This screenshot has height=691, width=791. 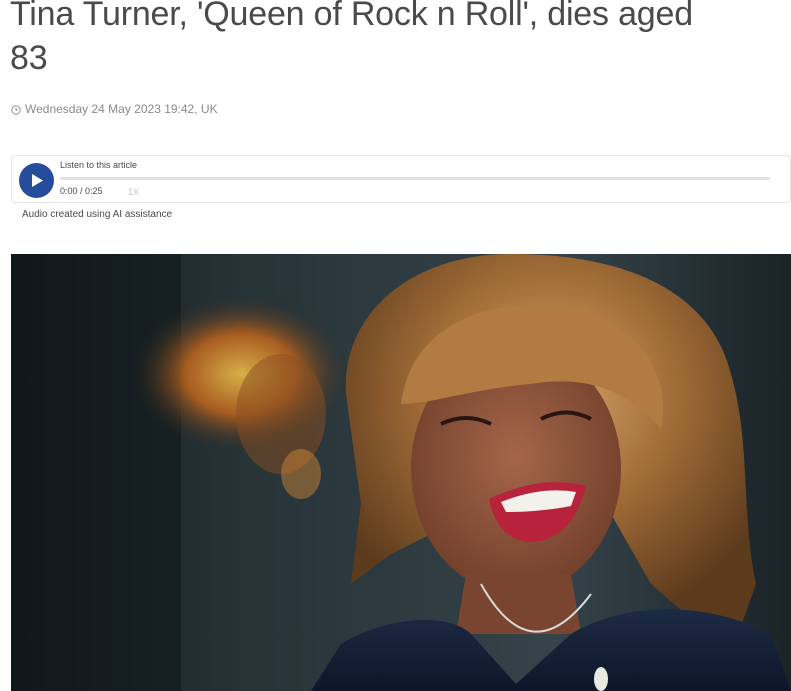 I want to click on audio-player: Listen to this article 0:00 / 0:25 1X, so click(x=401, y=179).